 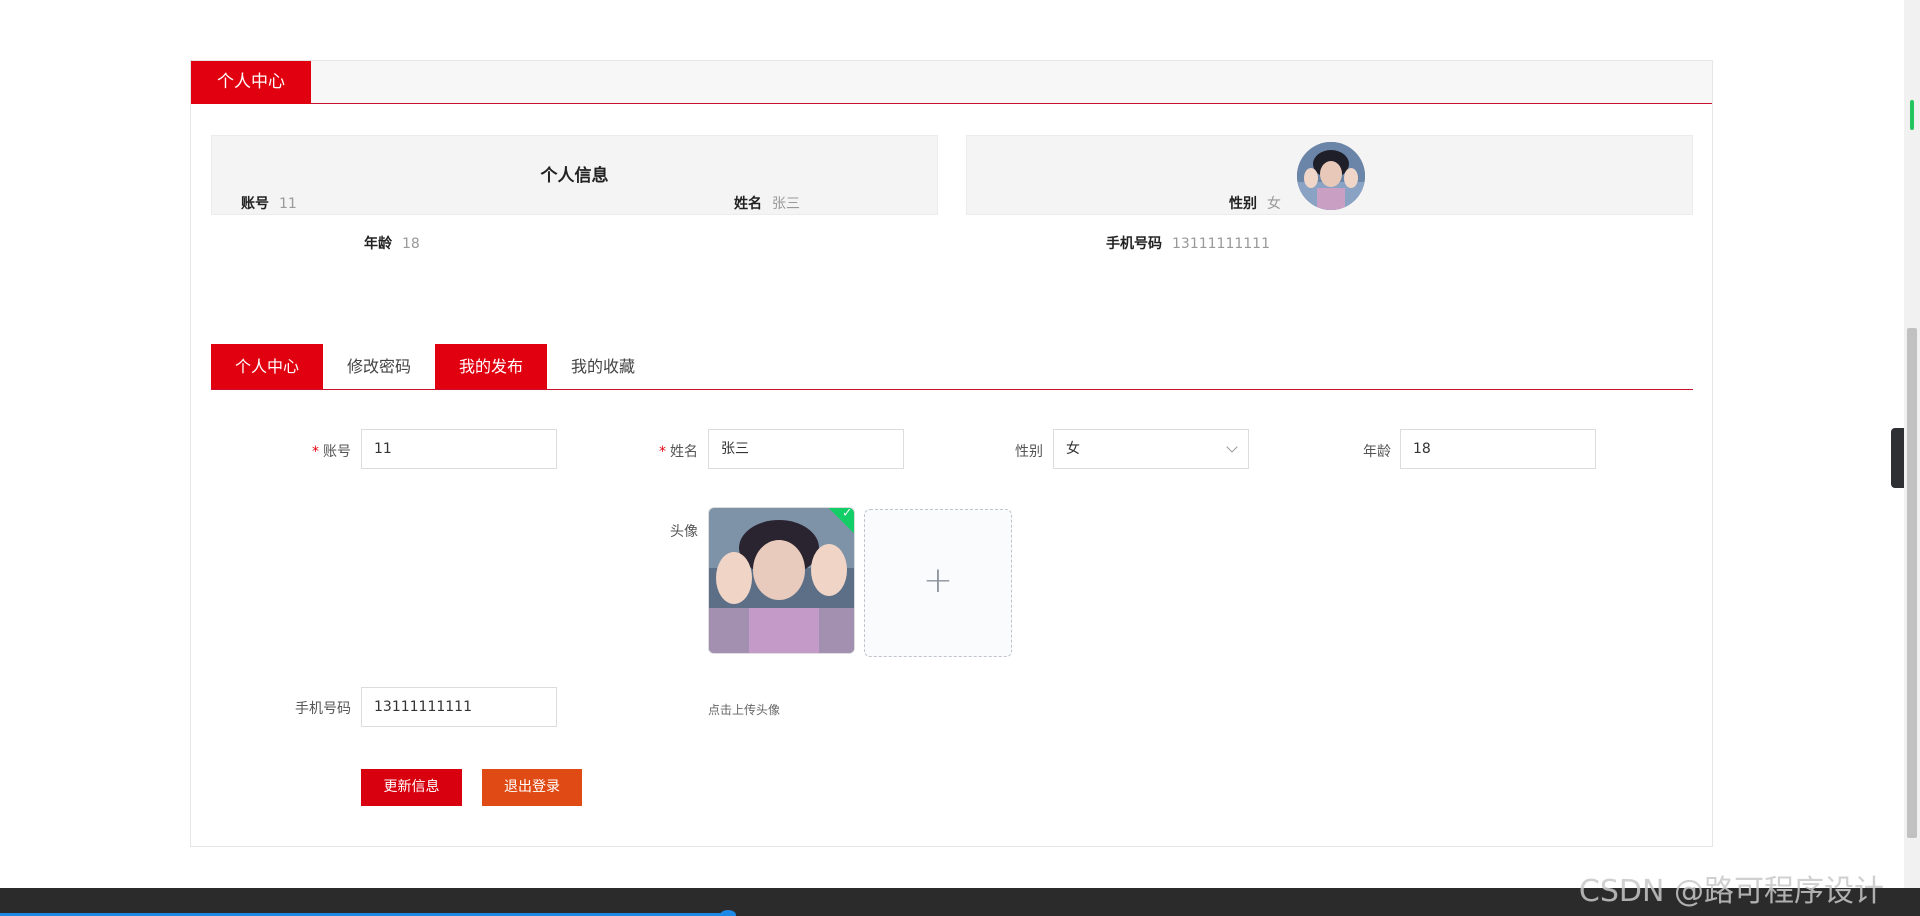 What do you see at coordinates (411, 244) in the screenshot?
I see `info-age-value: 18` at bounding box center [411, 244].